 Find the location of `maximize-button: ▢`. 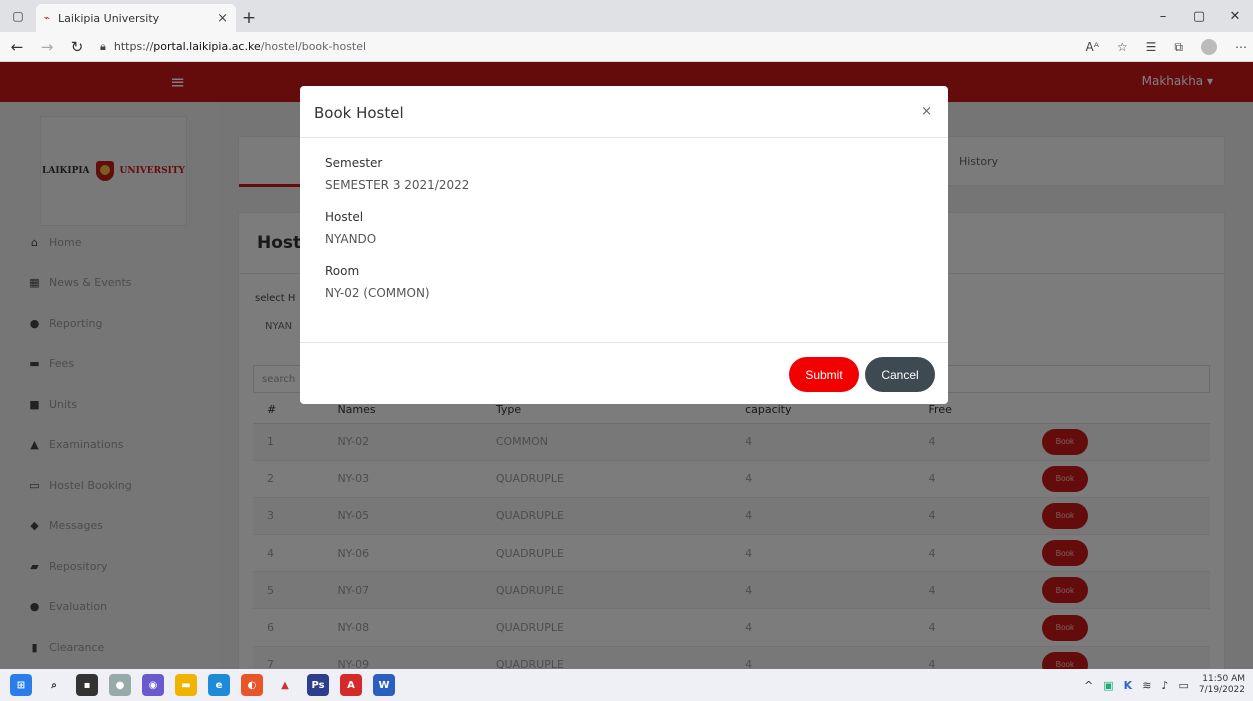

maximize-button: ▢ is located at coordinates (1199, 16).